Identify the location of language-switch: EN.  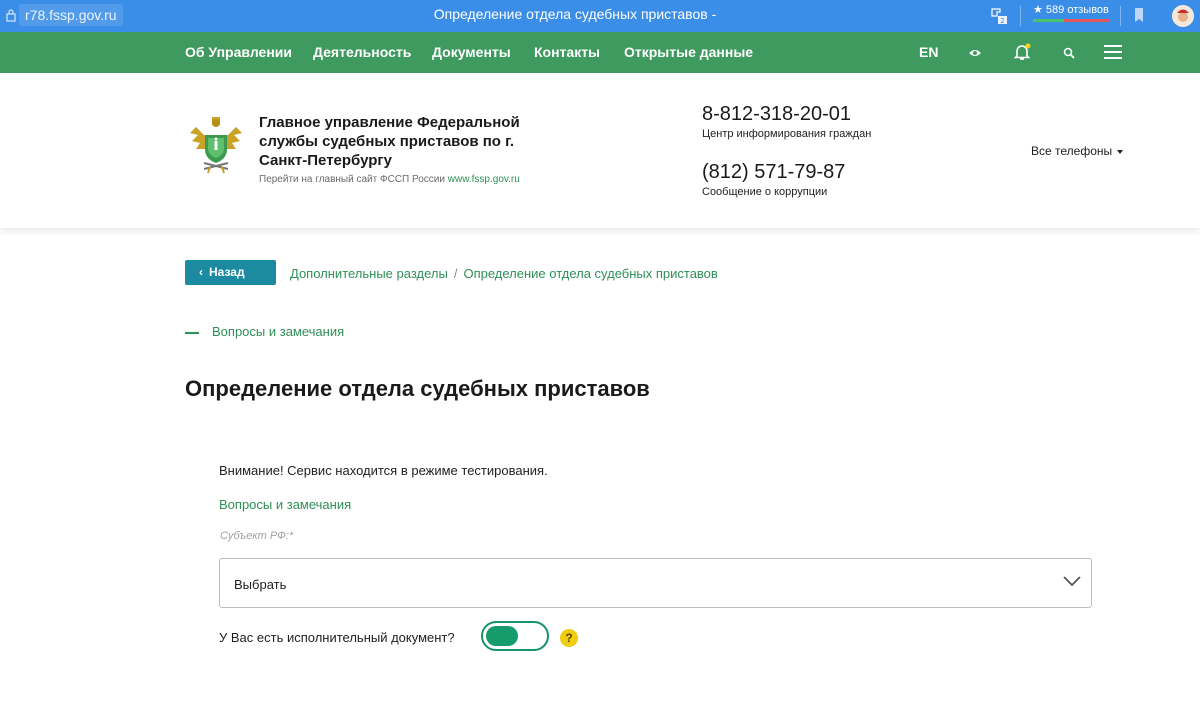
(928, 52).